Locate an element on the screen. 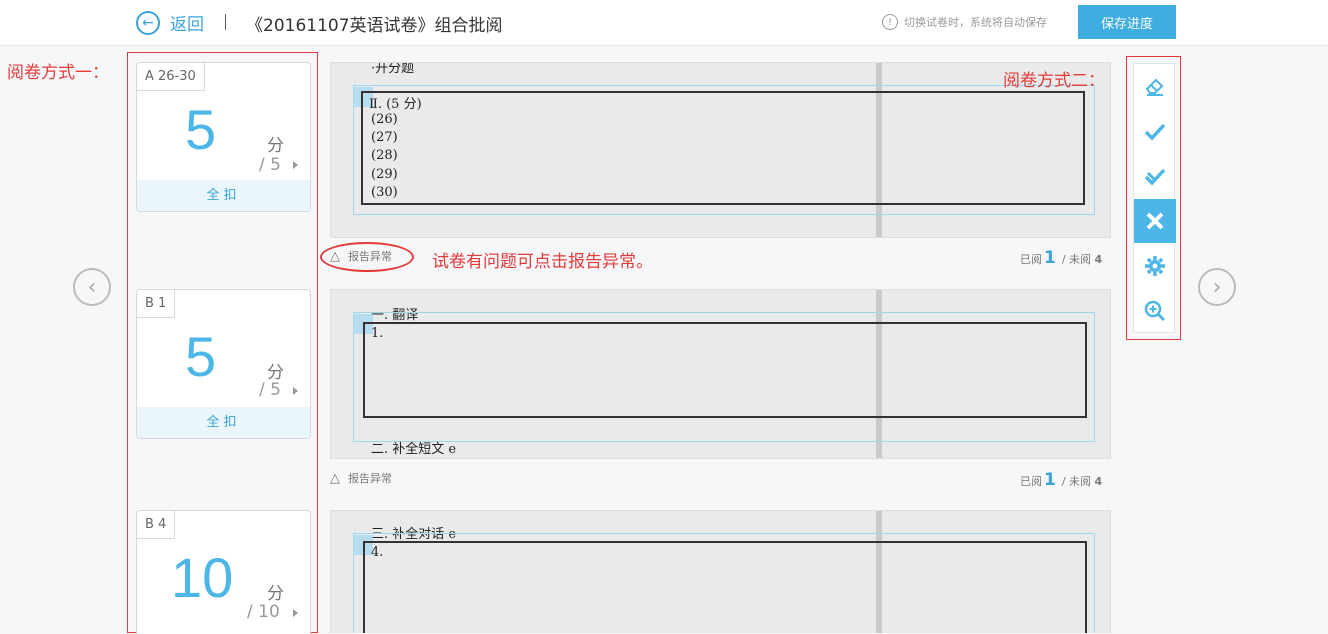 The image size is (1328, 634). autosave-hint: ! 切换试卷时，系统将自动保存 is located at coordinates (964, 22).